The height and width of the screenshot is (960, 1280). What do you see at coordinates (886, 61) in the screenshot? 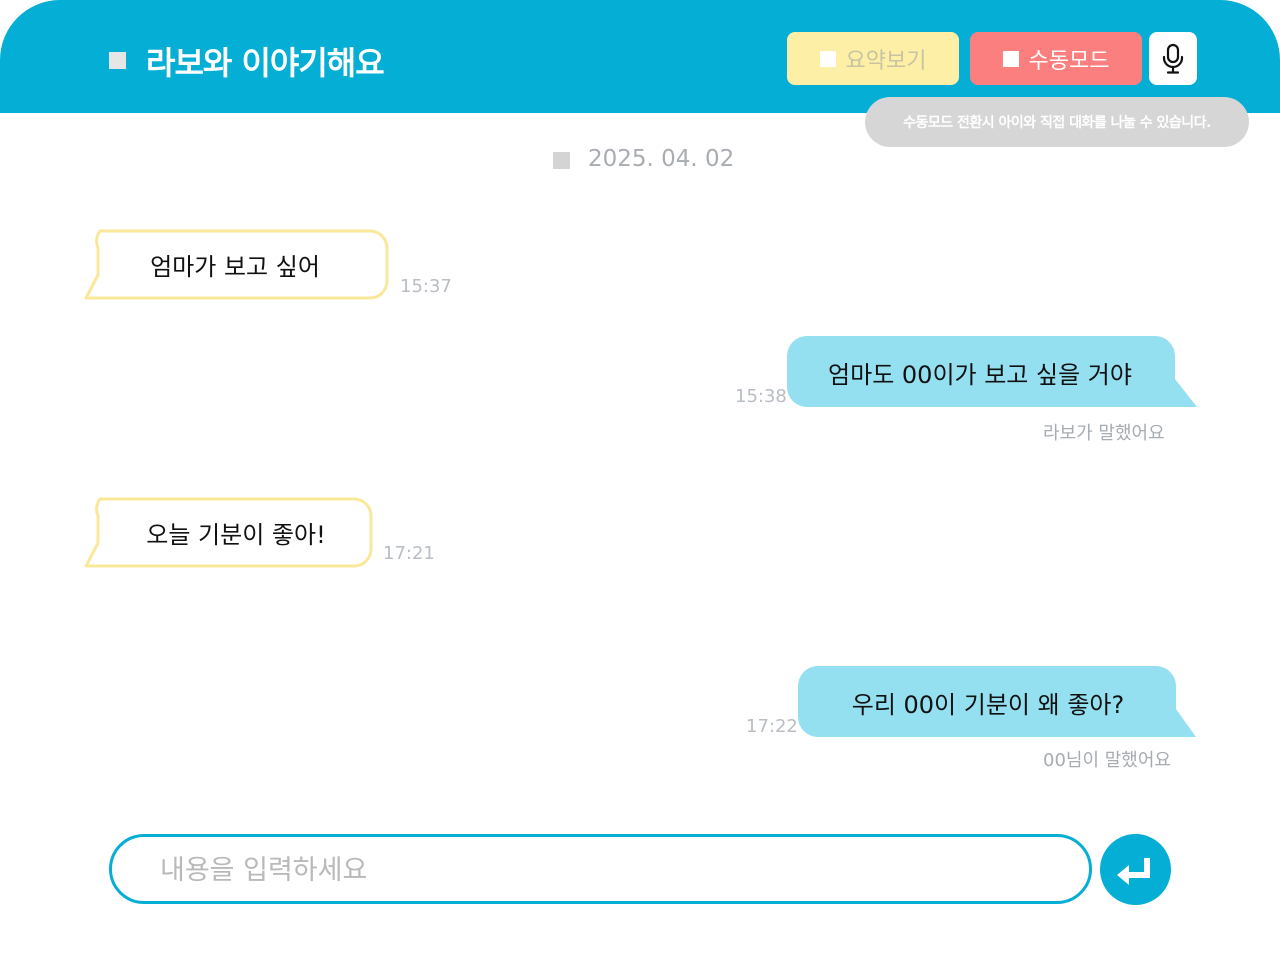
I see `summary-button-label: 요약보기` at bounding box center [886, 61].